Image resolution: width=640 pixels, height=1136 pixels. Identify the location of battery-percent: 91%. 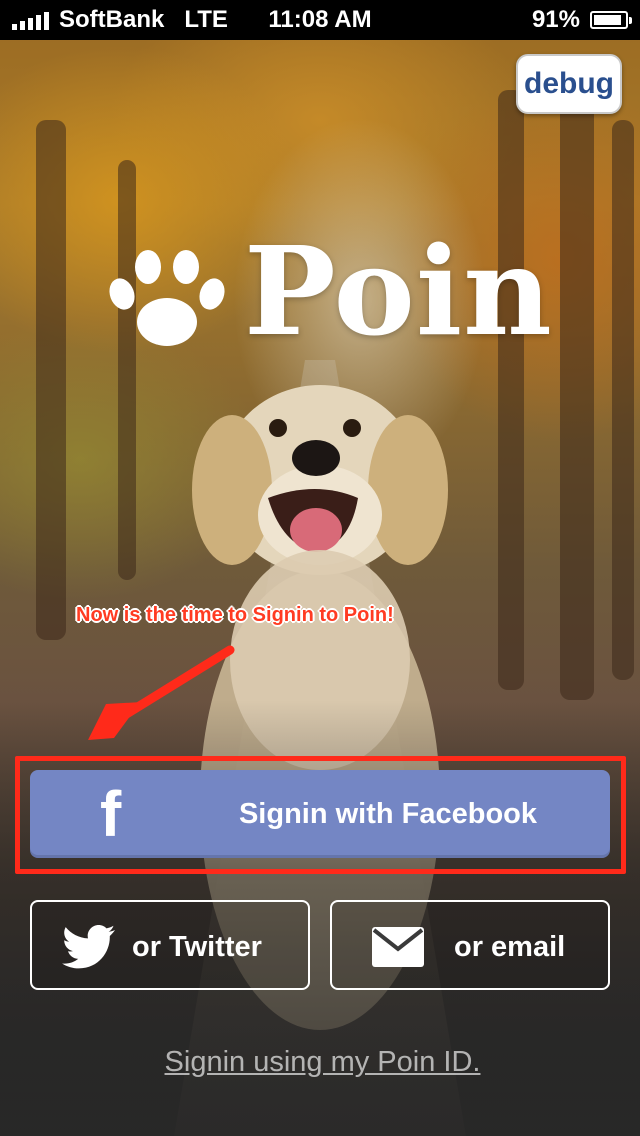
(555, 19).